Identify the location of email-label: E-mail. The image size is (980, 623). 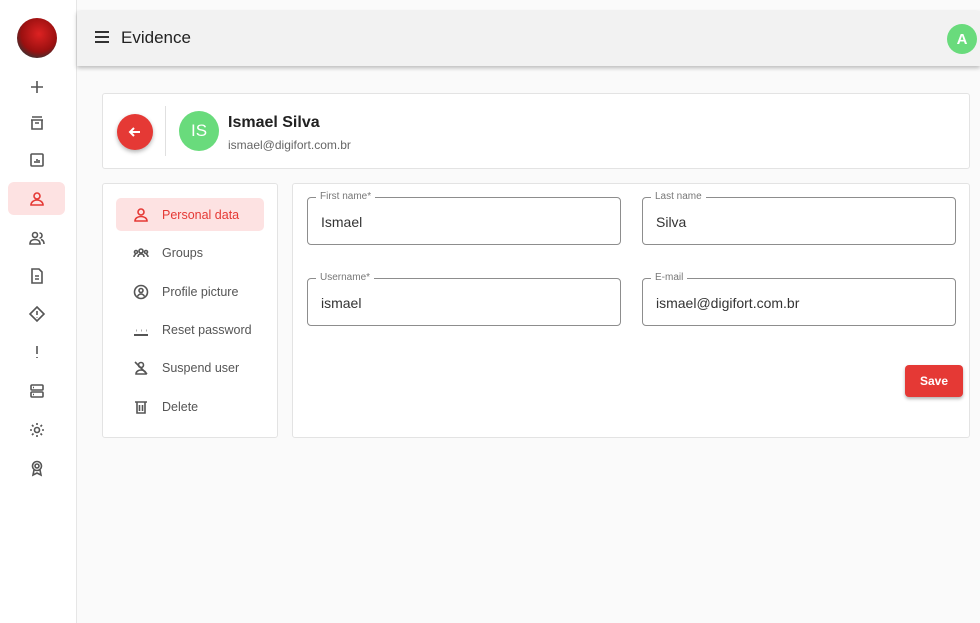
(669, 277).